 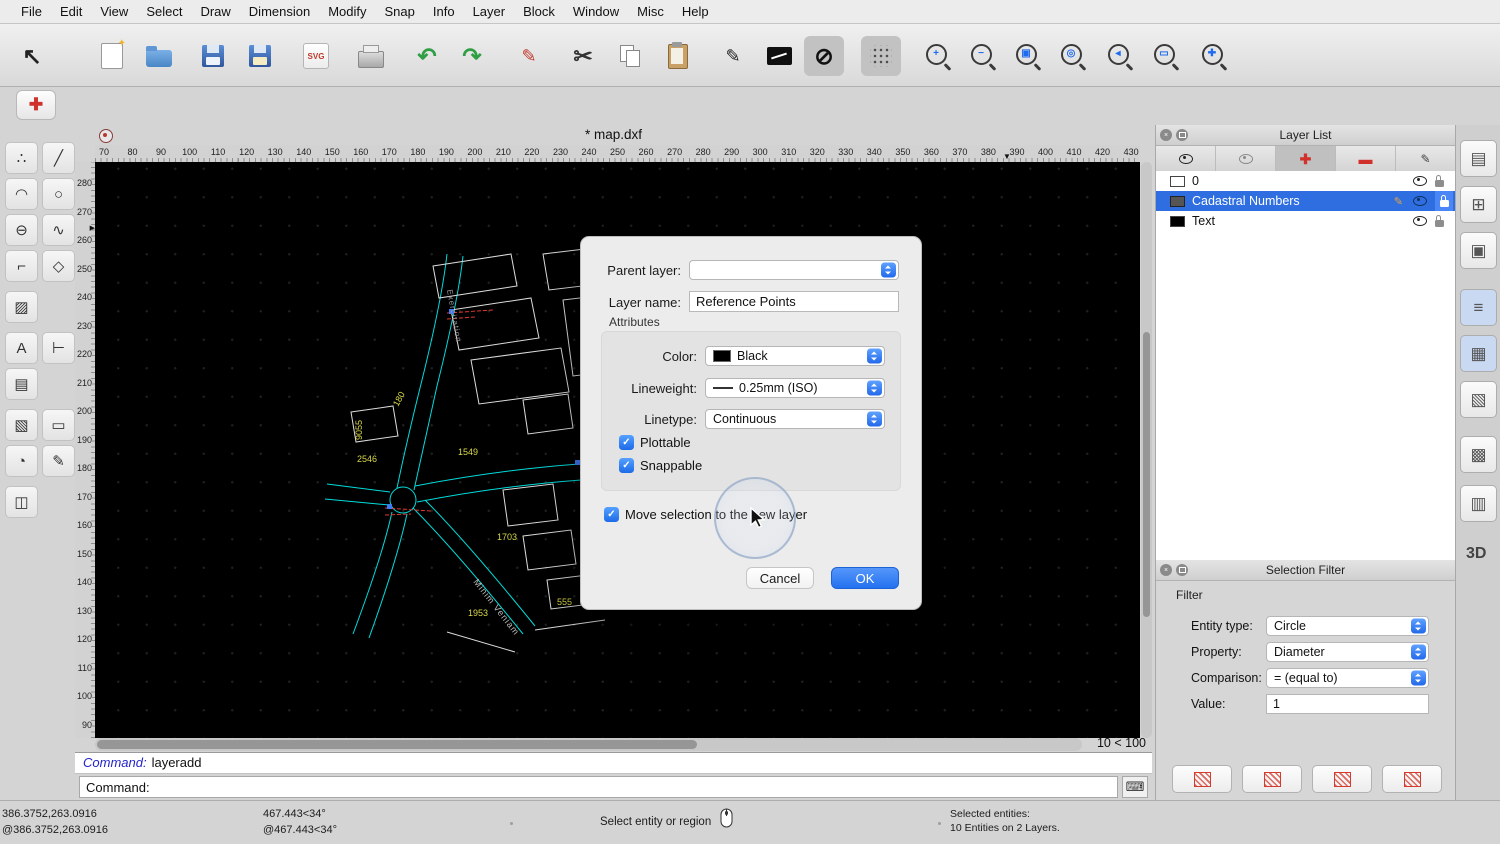 I want to click on spline-tool-button: ∿, so click(x=58, y=230).